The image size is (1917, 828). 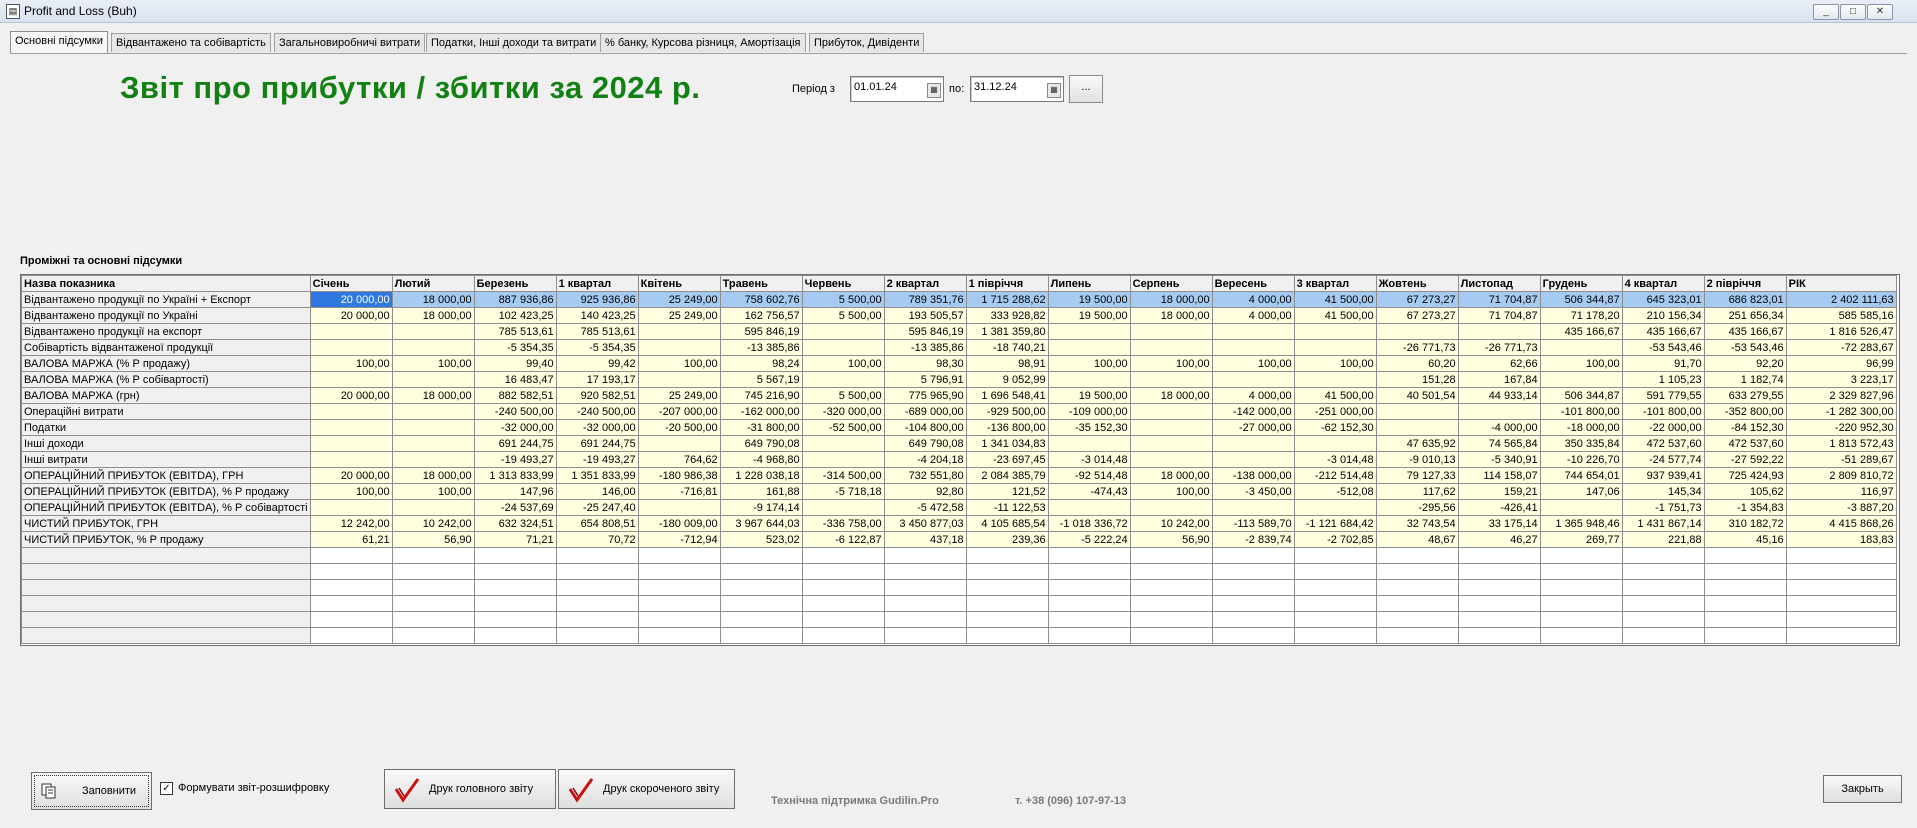 What do you see at coordinates (1841, 379) in the screenshot?
I see `table-cell: 3 223,17` at bounding box center [1841, 379].